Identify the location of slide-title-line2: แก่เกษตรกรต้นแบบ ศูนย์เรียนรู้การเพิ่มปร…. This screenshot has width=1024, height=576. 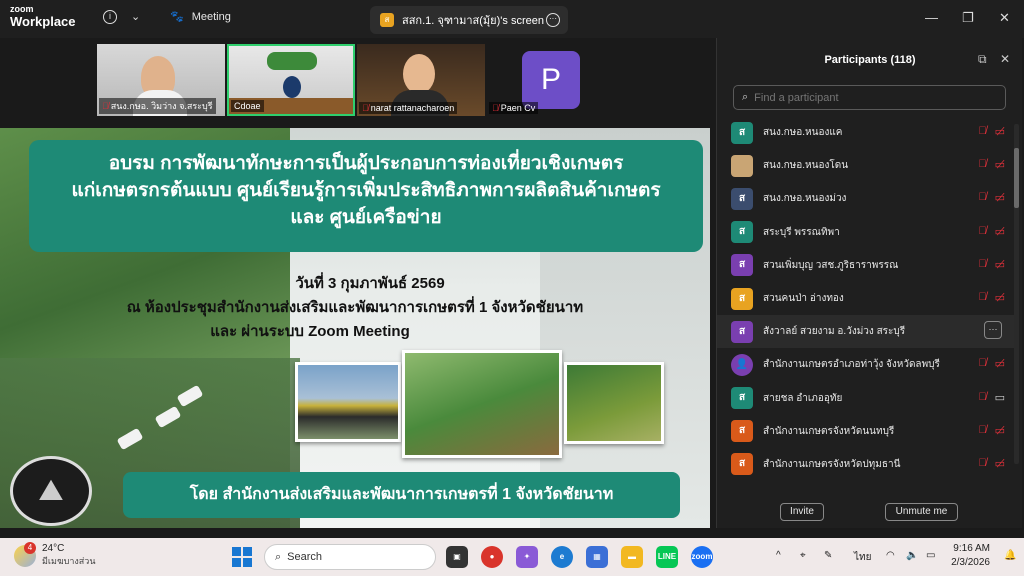
(366, 190).